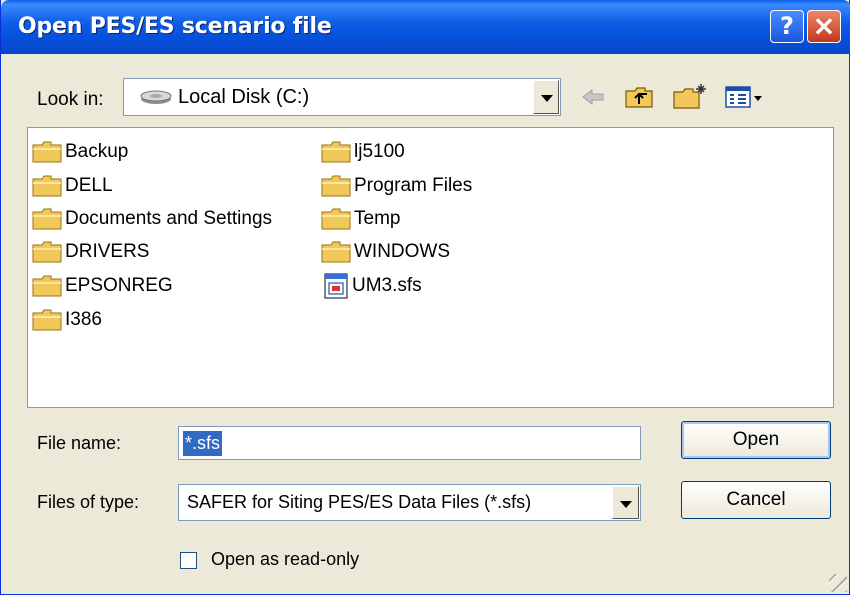  I want to click on read-only-label: Open as read-only, so click(285, 559).